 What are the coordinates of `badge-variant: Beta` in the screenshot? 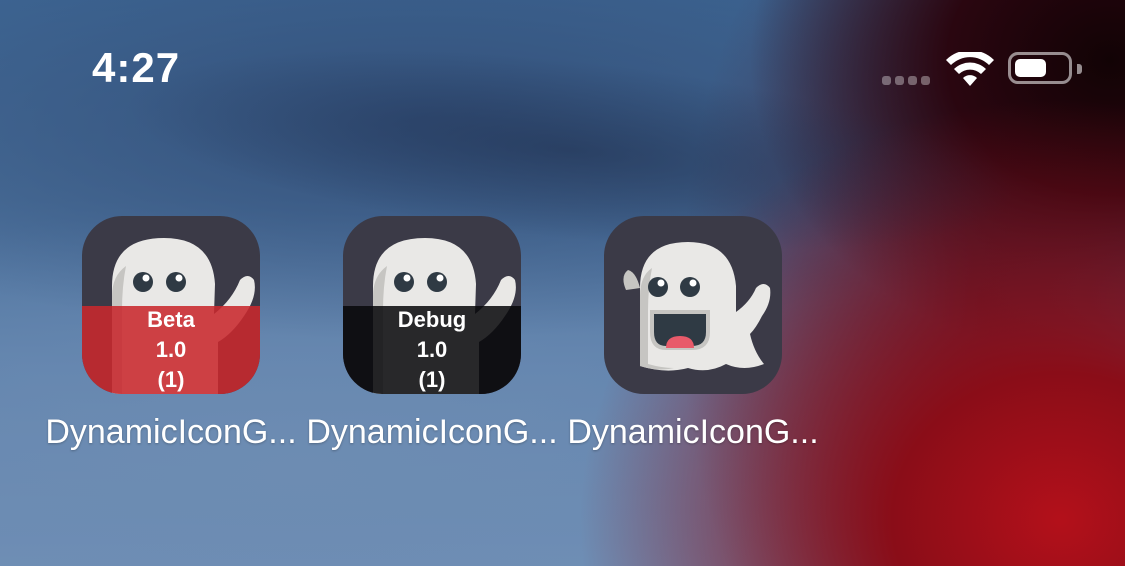 It's located at (171, 319).